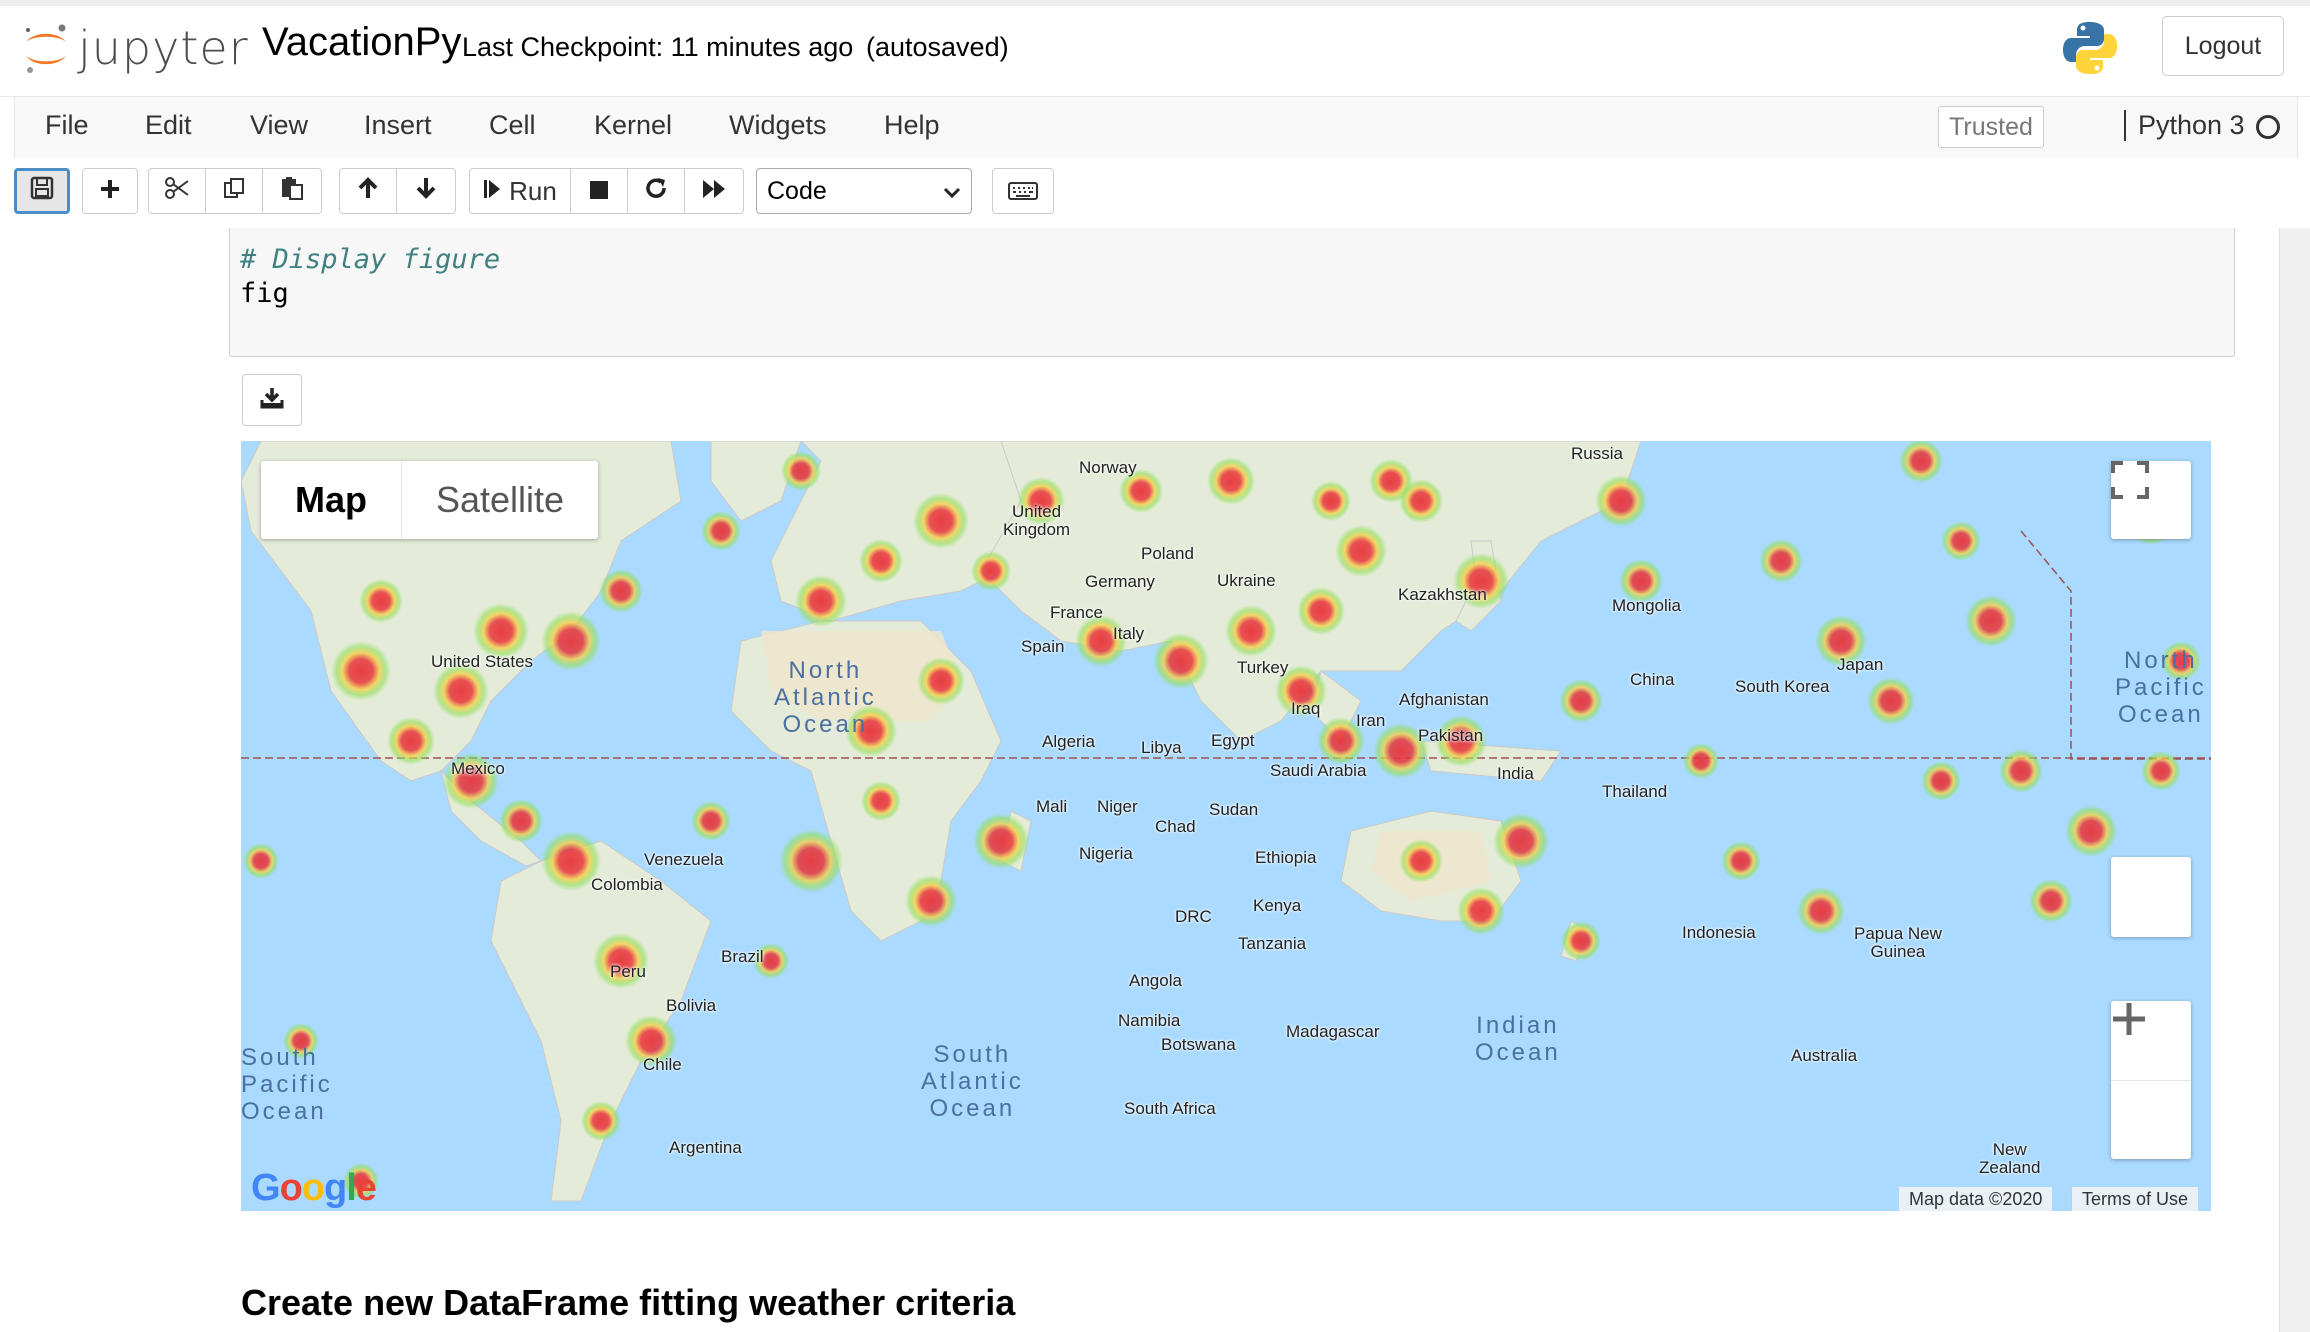  I want to click on label-saudi-arabia: Saudi Arabia, so click(1318, 770).